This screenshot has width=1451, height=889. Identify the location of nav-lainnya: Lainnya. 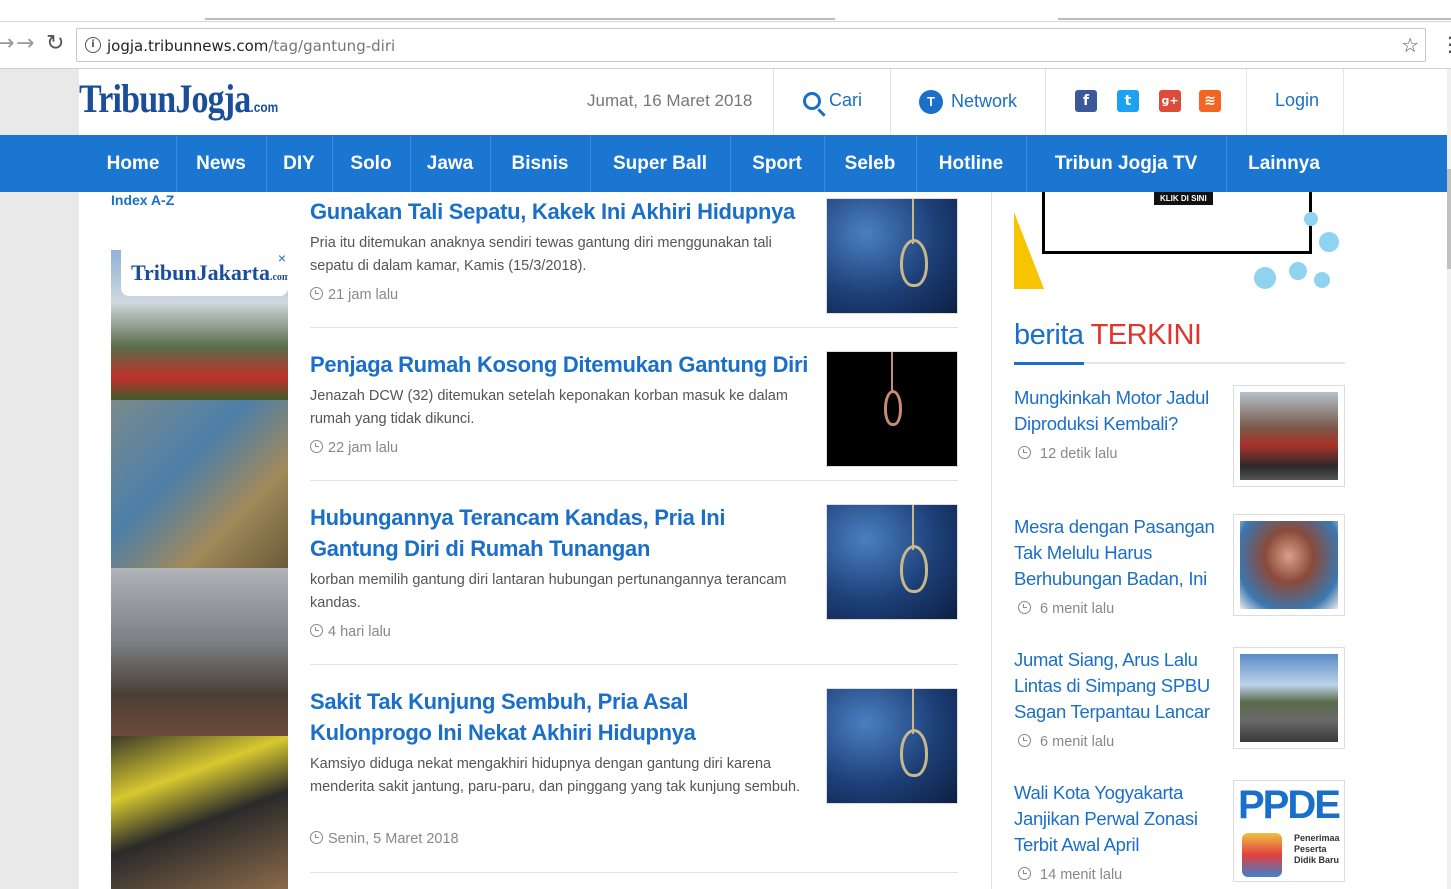
(1284, 163).